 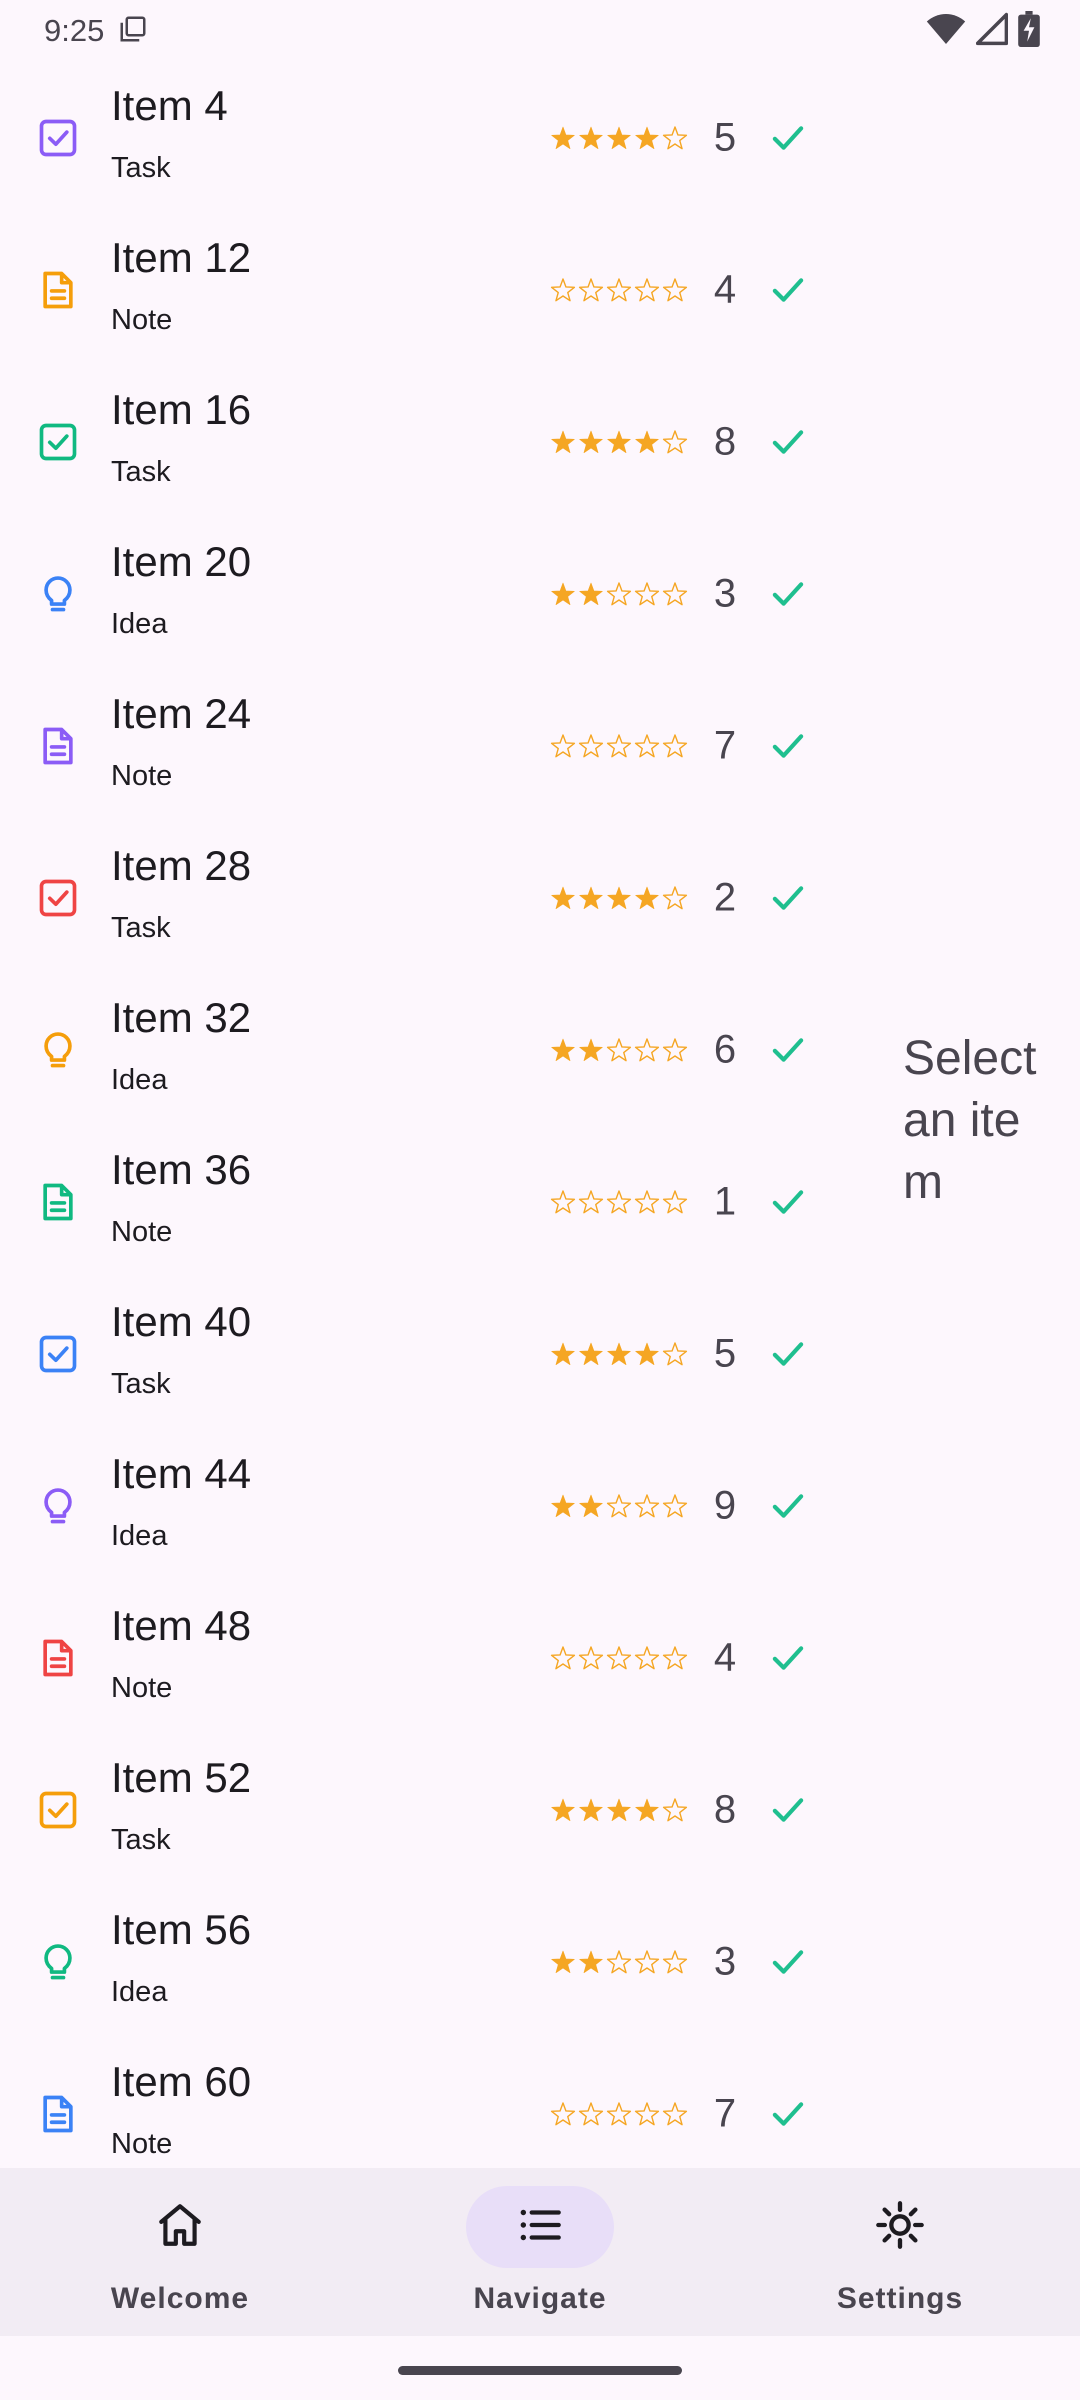 What do you see at coordinates (725, 1049) in the screenshot?
I see `item-count: 6` at bounding box center [725, 1049].